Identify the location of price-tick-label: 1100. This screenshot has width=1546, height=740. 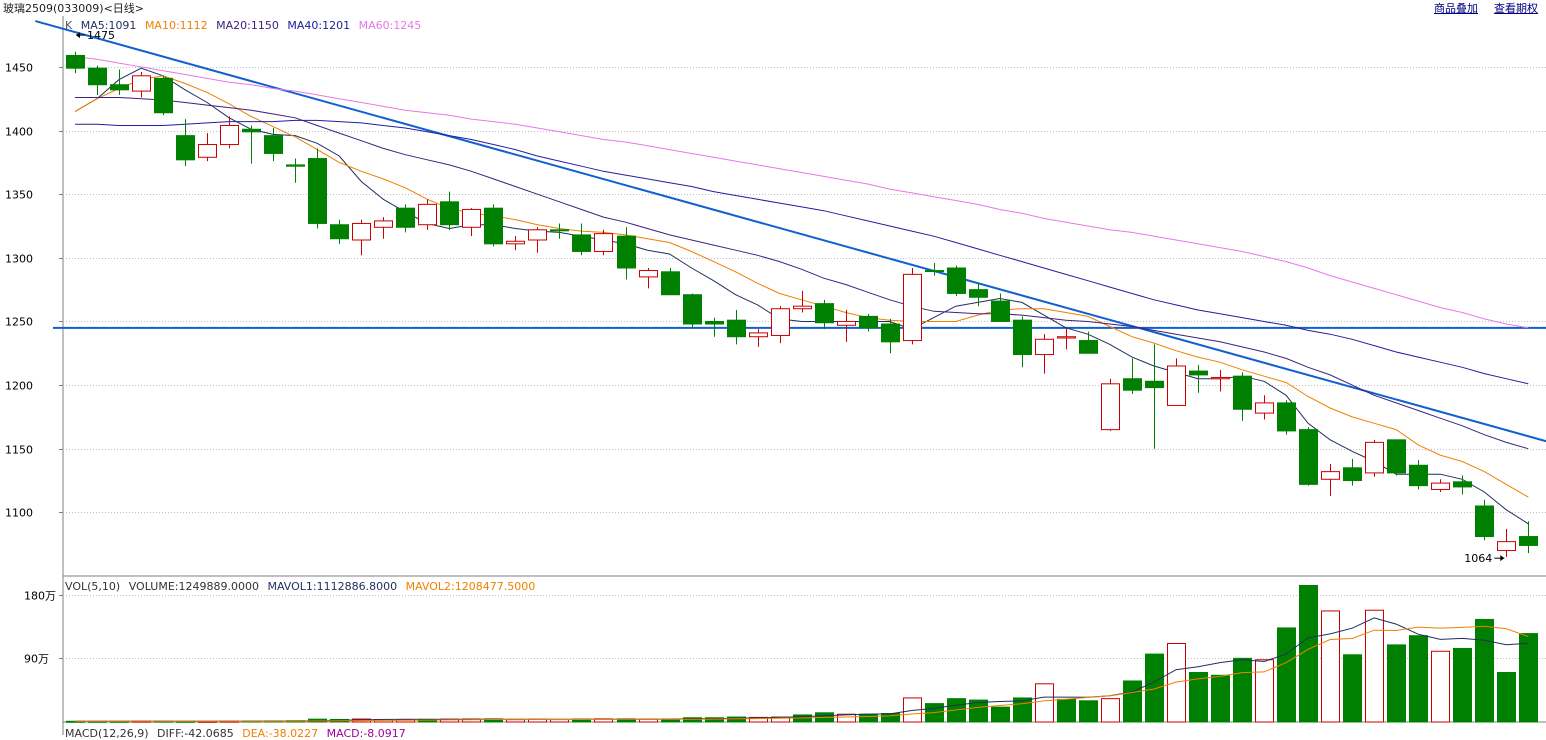
(19, 513).